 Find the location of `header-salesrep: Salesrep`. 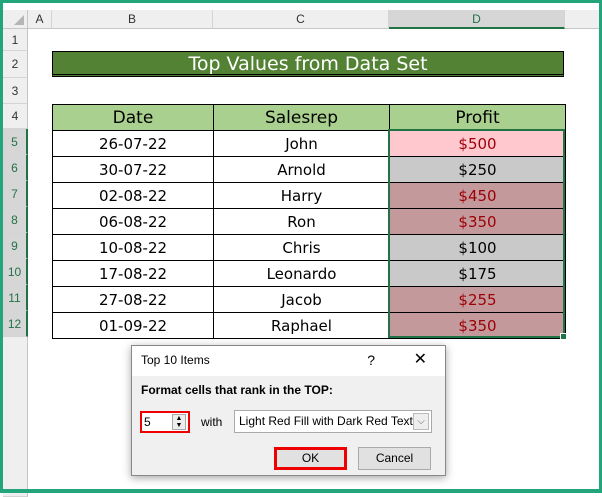

header-salesrep: Salesrep is located at coordinates (301, 117).